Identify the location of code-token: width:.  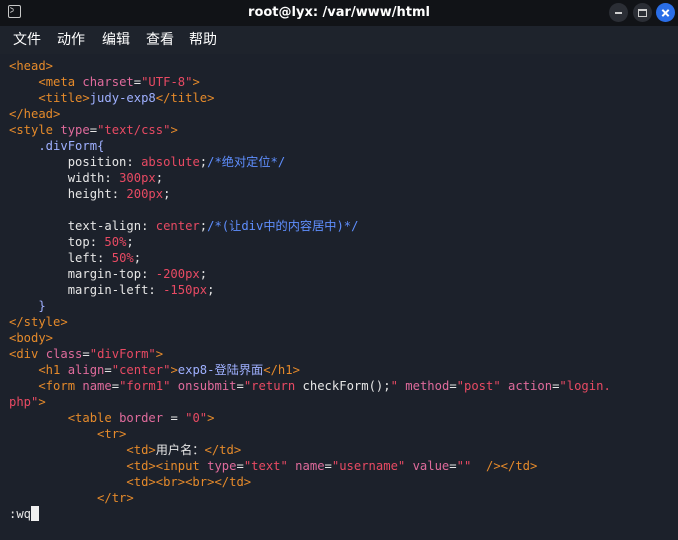
(64, 178).